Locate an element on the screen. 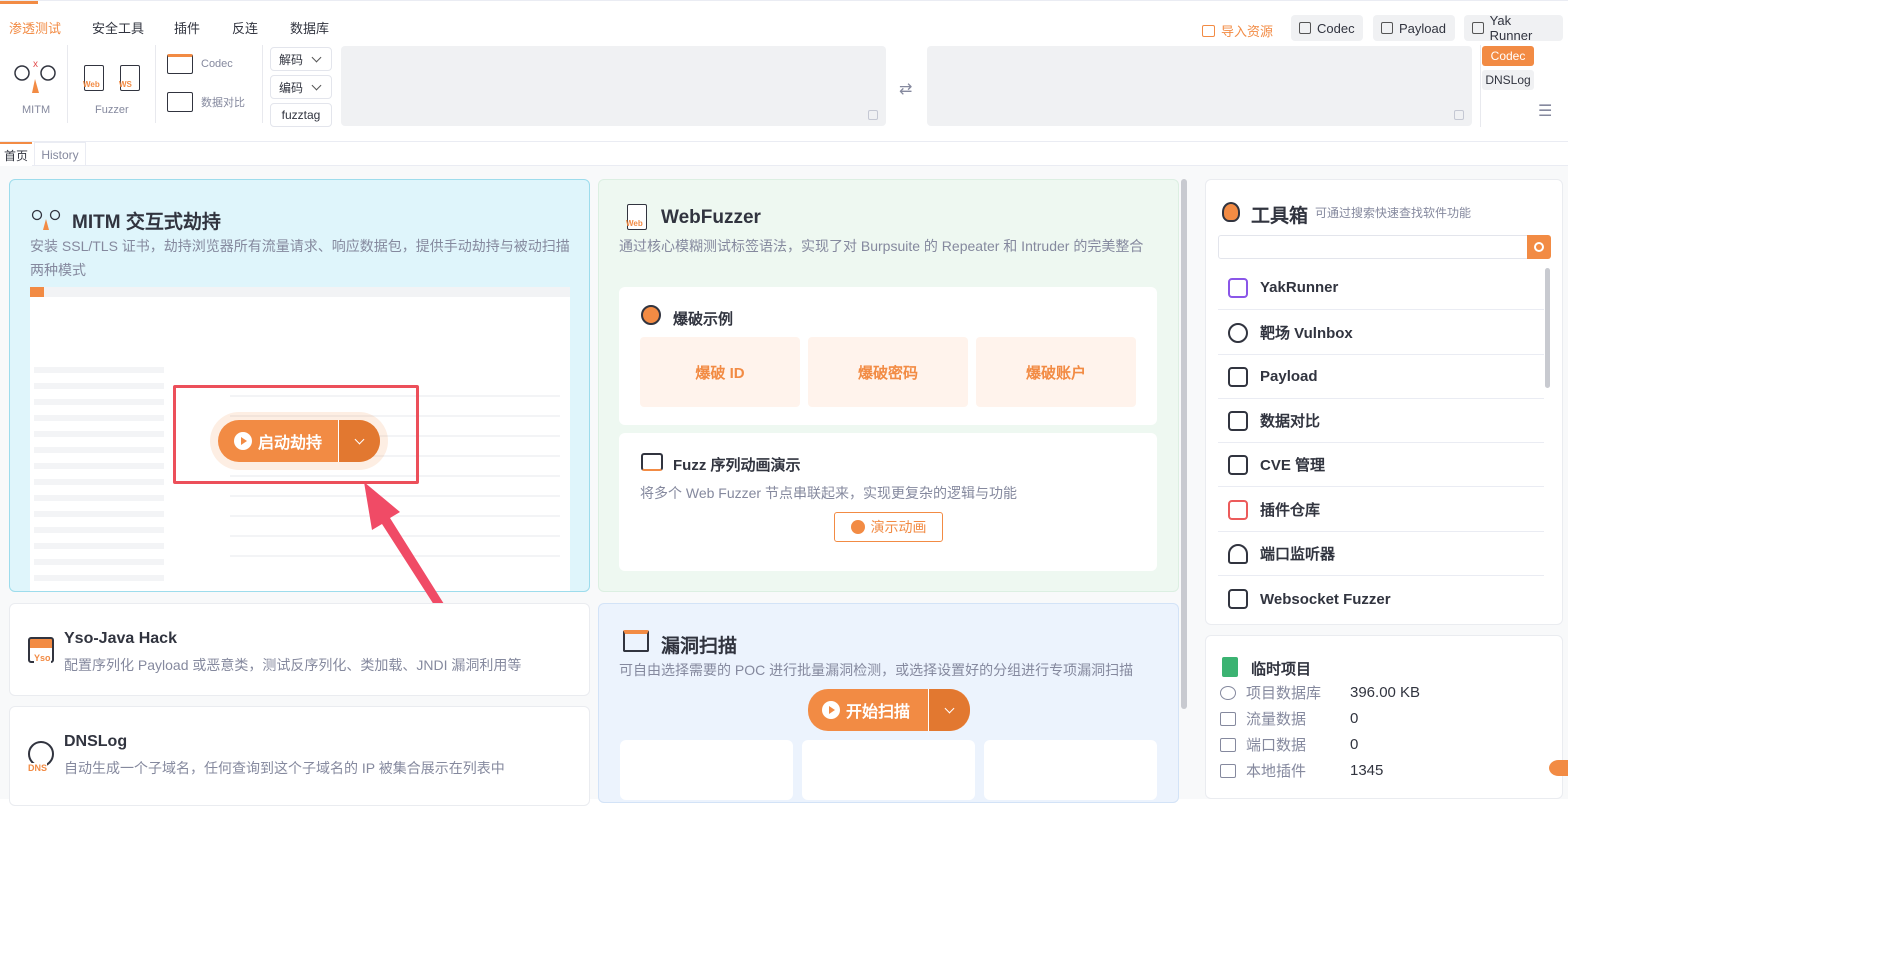 The image size is (1895, 973). demo-animation-button: 演示动画 is located at coordinates (888, 527).